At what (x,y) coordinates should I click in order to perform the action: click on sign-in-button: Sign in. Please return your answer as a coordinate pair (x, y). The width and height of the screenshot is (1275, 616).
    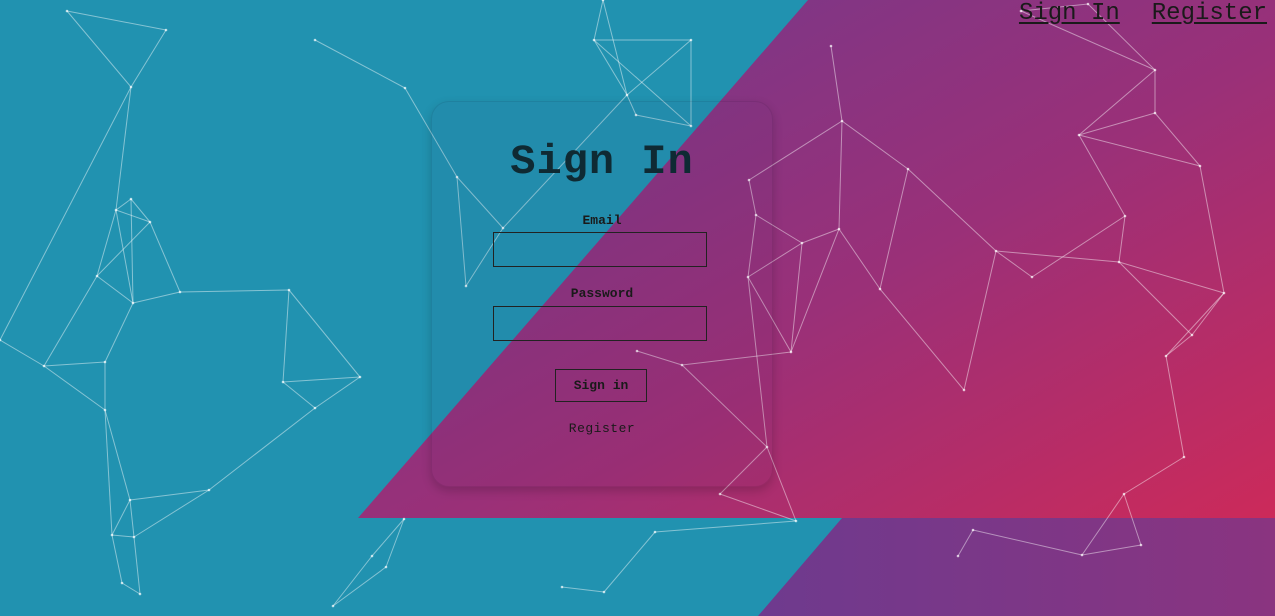
    Looking at the image, I should click on (601, 385).